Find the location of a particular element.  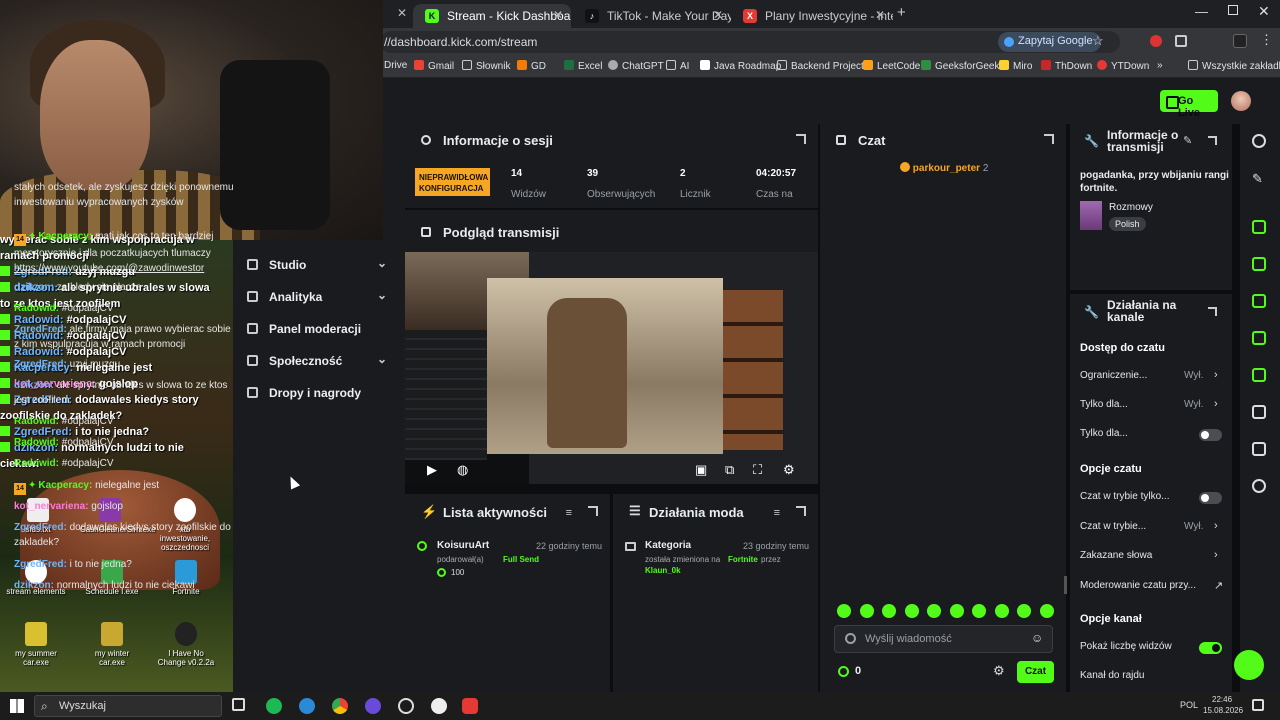

extension-icon is located at coordinates (1156, 41).